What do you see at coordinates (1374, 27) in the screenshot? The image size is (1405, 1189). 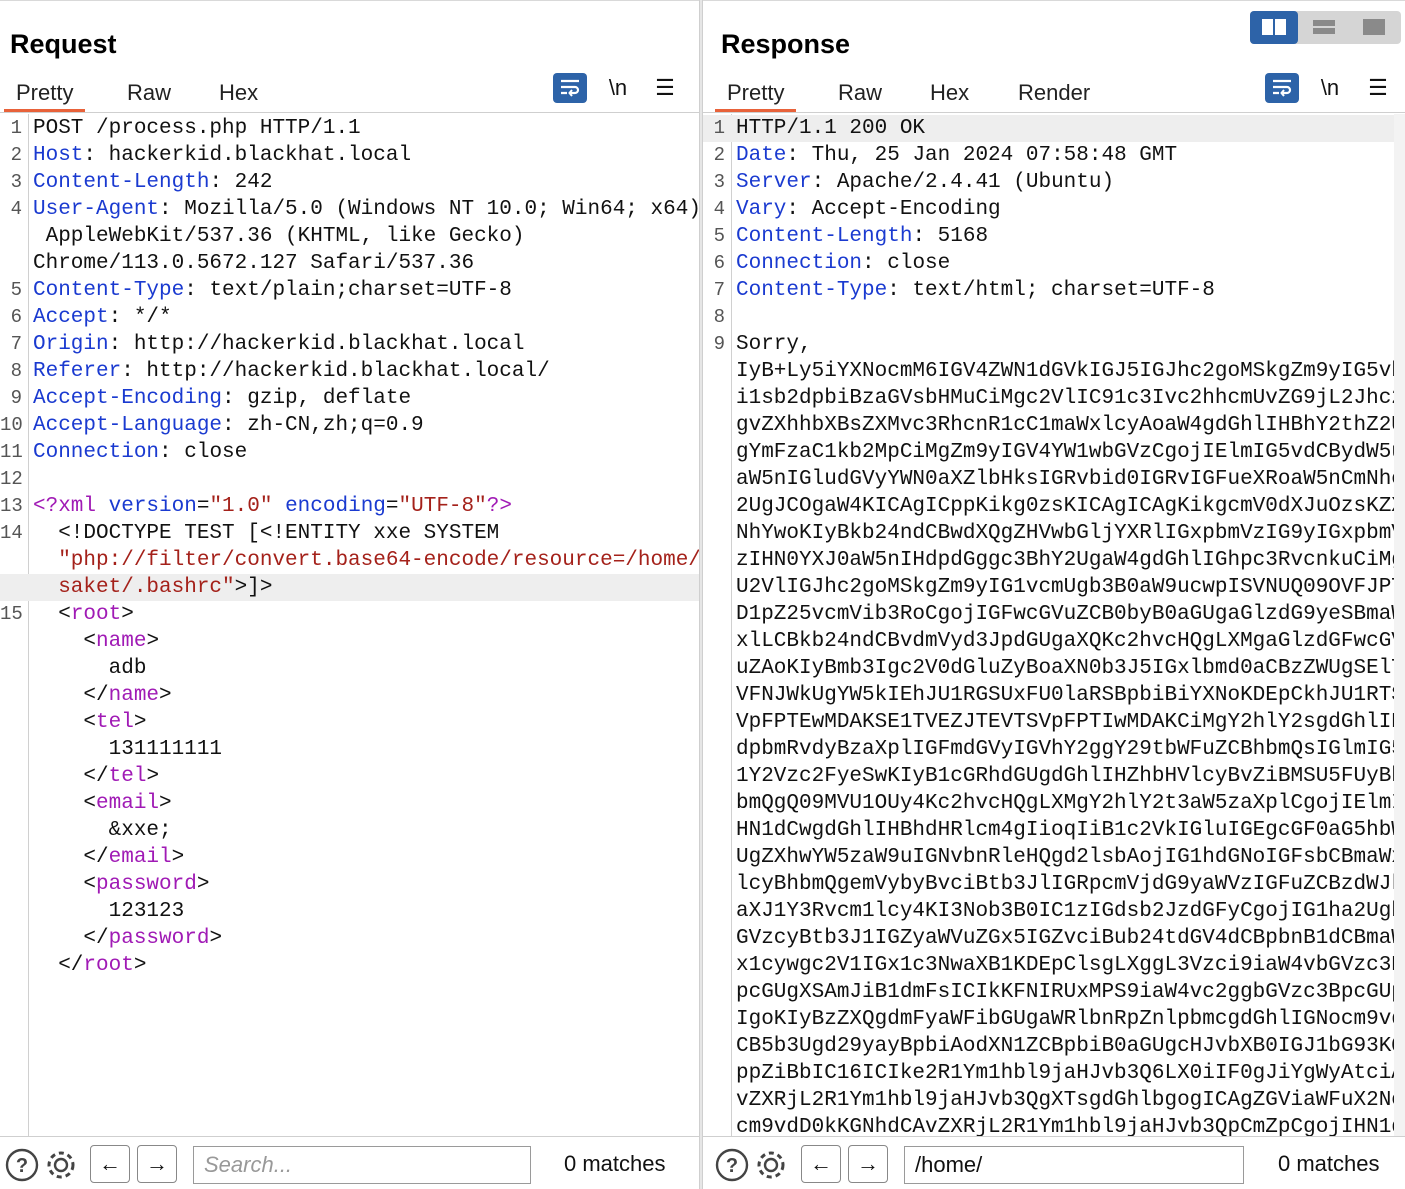 I see `tabbed-layout-button` at bounding box center [1374, 27].